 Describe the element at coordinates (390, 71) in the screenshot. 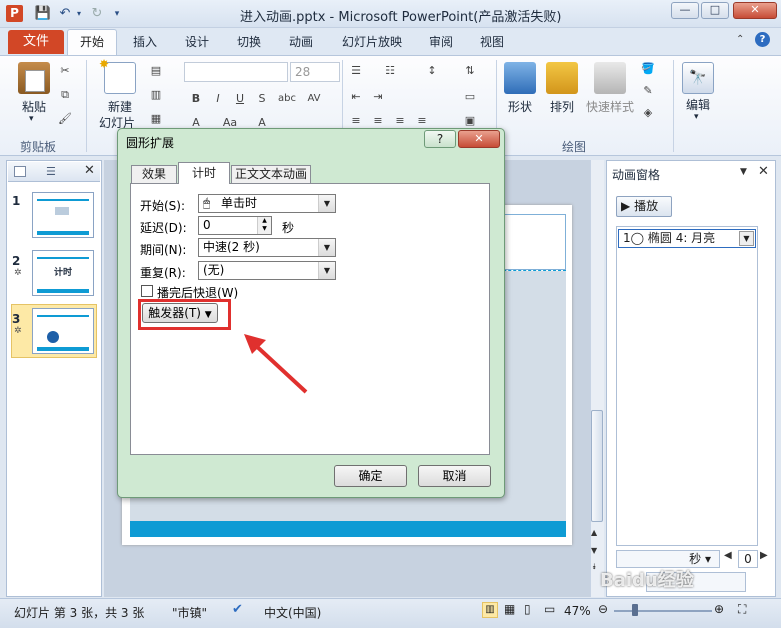

I see `numbering-icon: ☷` at that location.